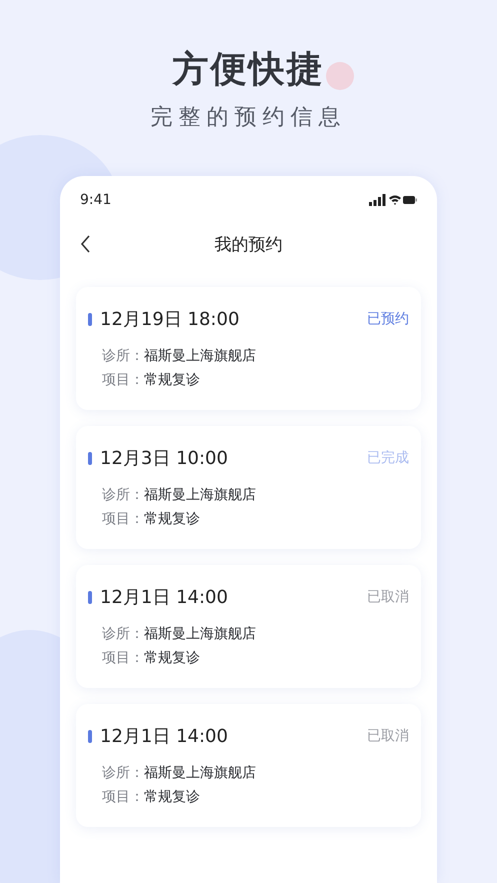  Describe the element at coordinates (248, 118) in the screenshot. I see `subtitle: 完整的预约信息` at that location.